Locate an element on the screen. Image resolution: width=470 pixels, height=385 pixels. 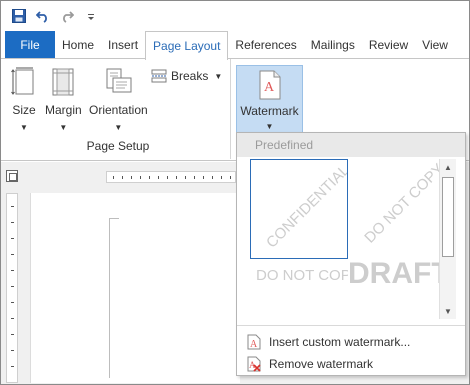
tab-view: View is located at coordinates (435, 45).